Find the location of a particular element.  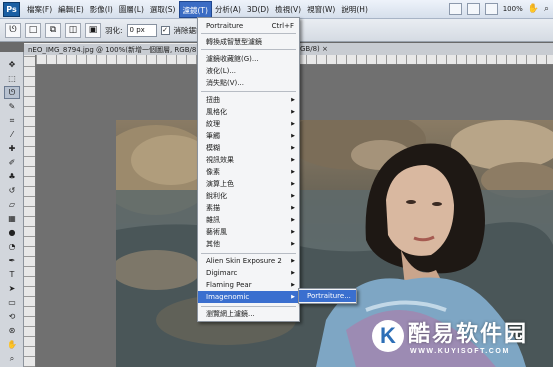

shortcut-label: Ctrl+F is located at coordinates (282, 26).